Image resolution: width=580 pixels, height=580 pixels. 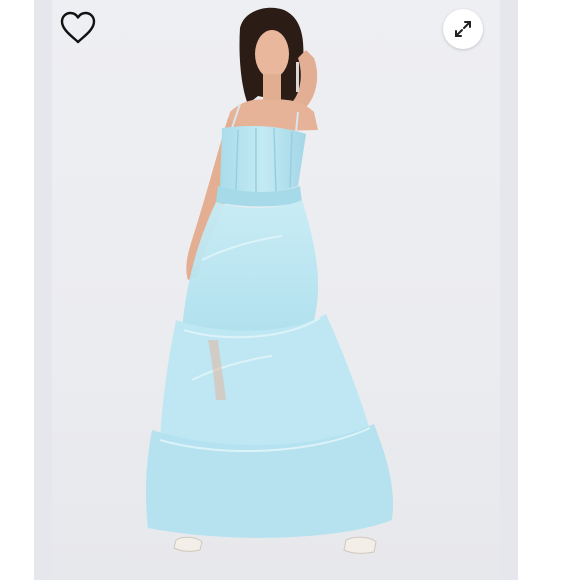 What do you see at coordinates (265, 382) in the screenshot?
I see `skirt-tier-2-shape` at bounding box center [265, 382].